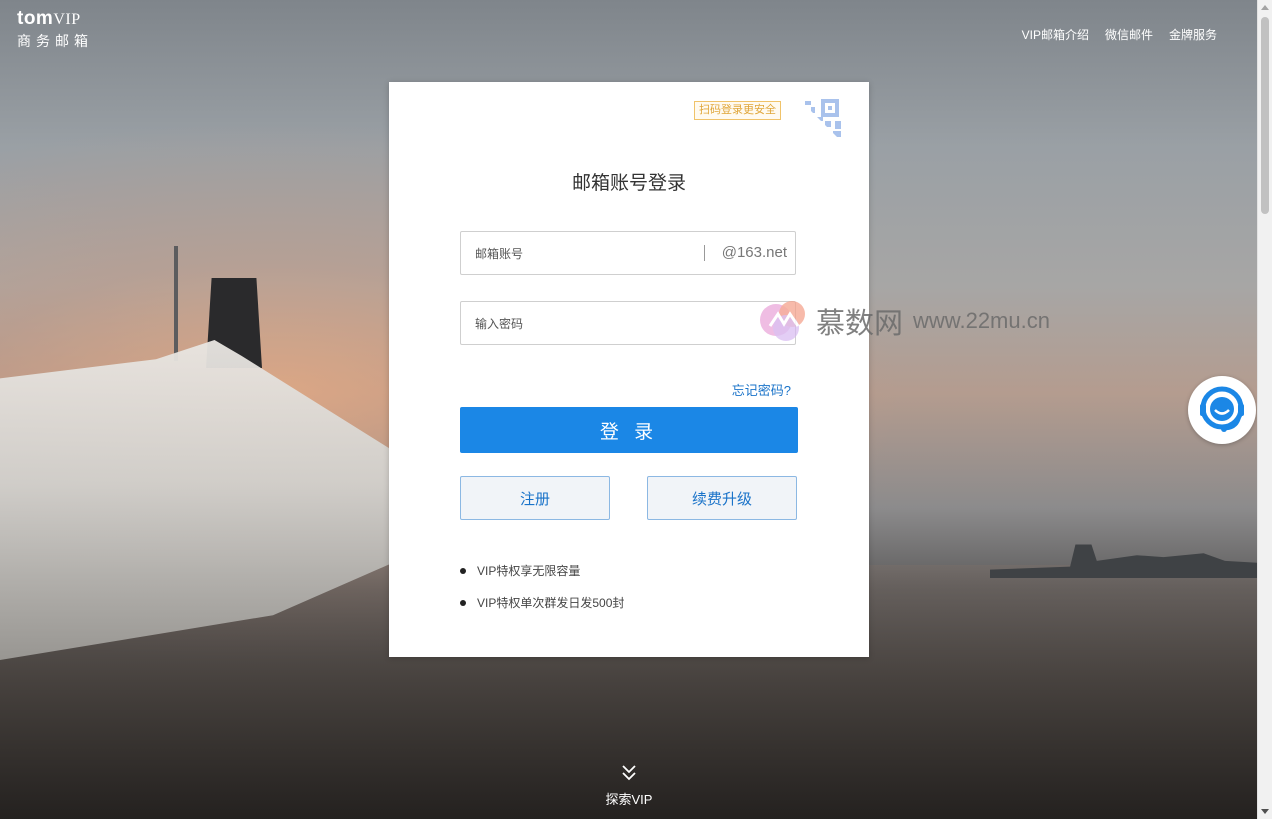  I want to click on domain-suffix: @163.net, so click(754, 252).